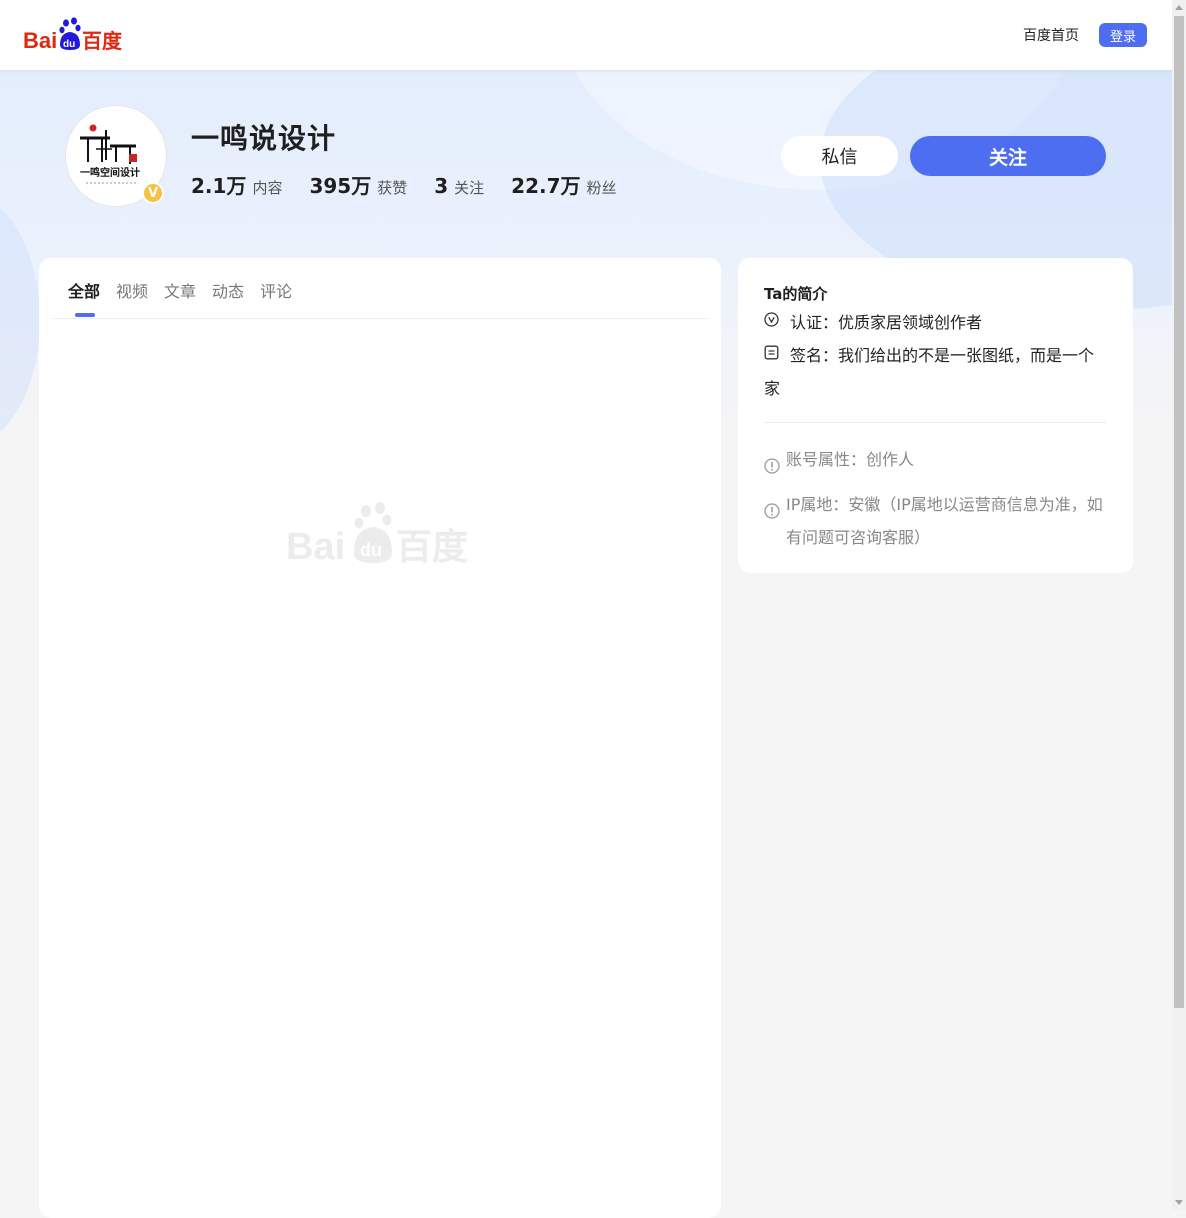 The width and height of the screenshot is (1186, 1218). I want to click on stat-label: 内容, so click(267, 188).